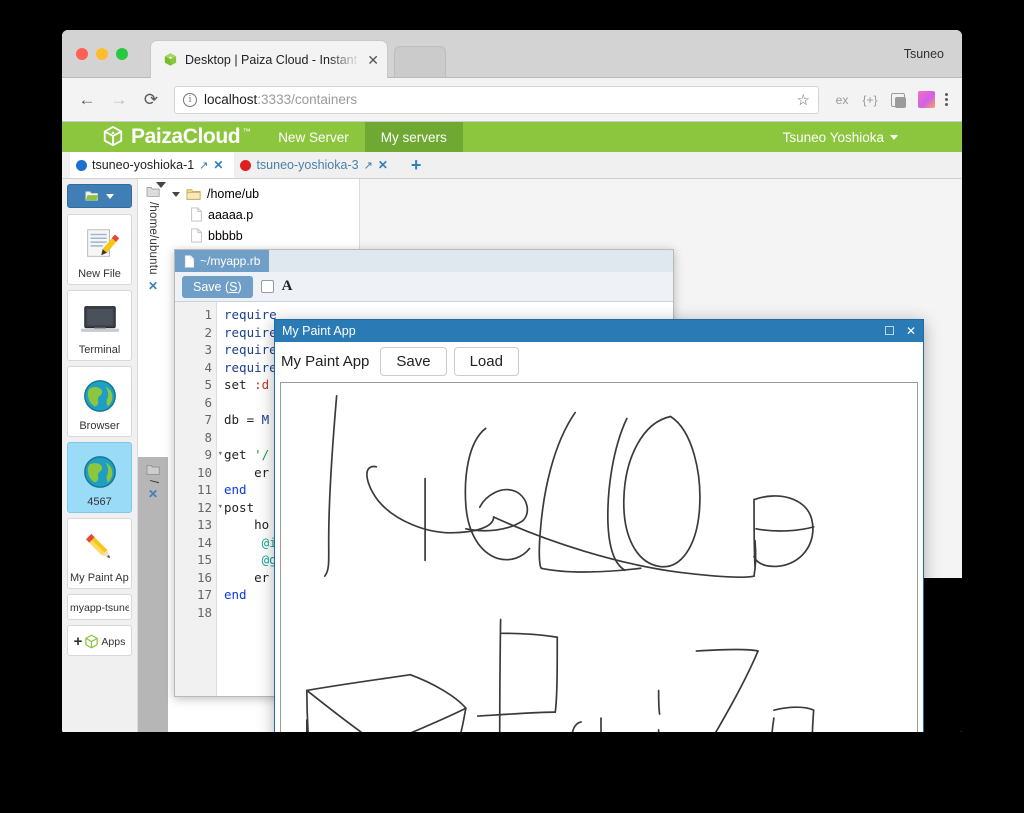 The height and width of the screenshot is (813, 1024). What do you see at coordinates (246, 131) in the screenshot?
I see `trademark-mark: ™` at bounding box center [246, 131].